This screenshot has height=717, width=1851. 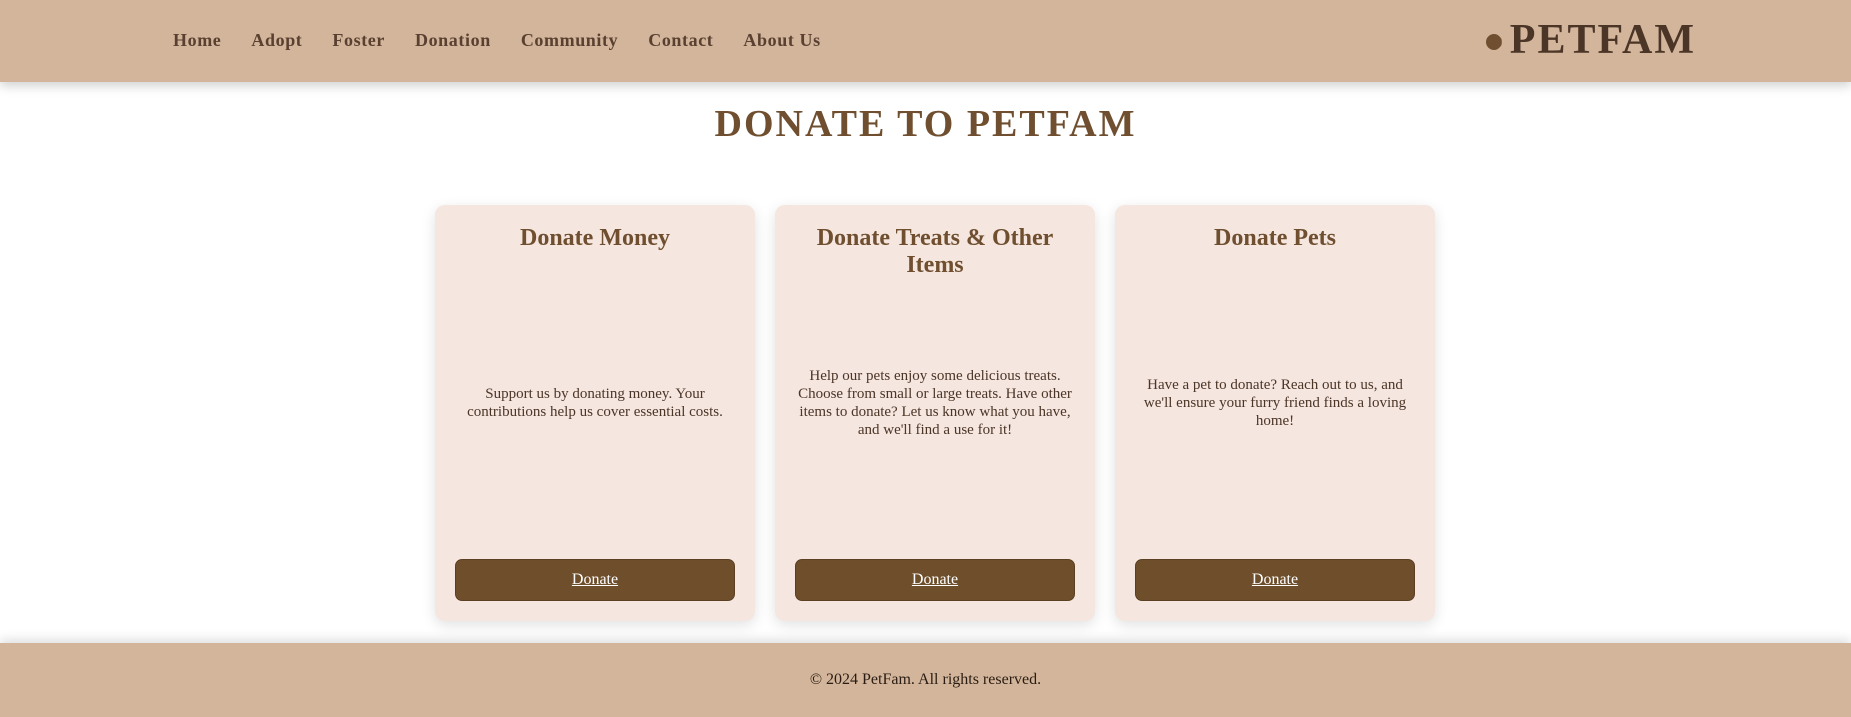 I want to click on donate-treats-button: Donate, so click(x=935, y=580).